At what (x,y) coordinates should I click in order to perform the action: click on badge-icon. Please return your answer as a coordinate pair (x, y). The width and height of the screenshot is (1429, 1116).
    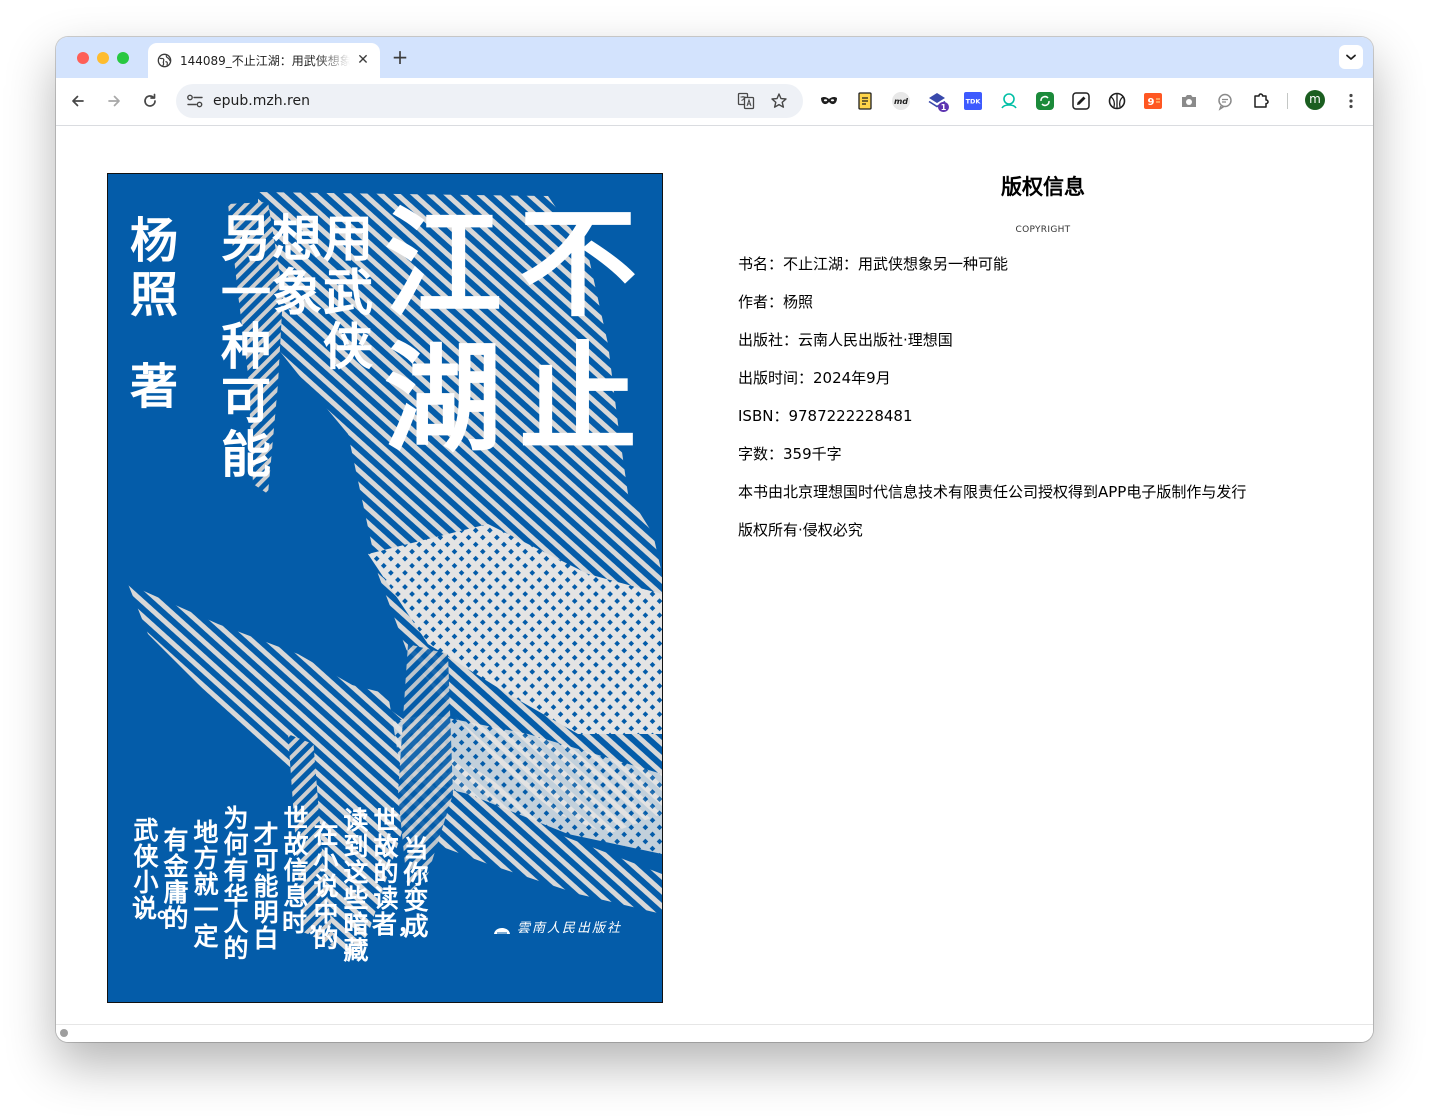
    Looking at the image, I should click on (1009, 101).